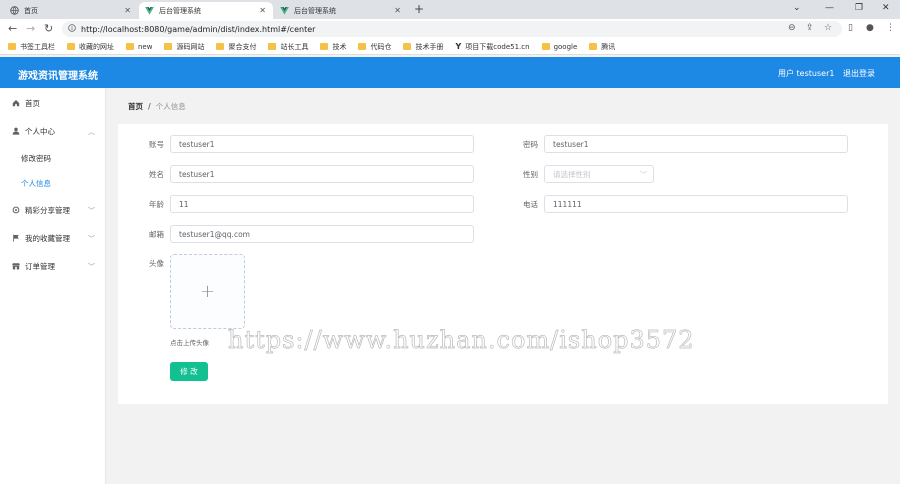  What do you see at coordinates (170, 106) in the screenshot?
I see `breadcrumb-current: 个人信息` at bounding box center [170, 106].